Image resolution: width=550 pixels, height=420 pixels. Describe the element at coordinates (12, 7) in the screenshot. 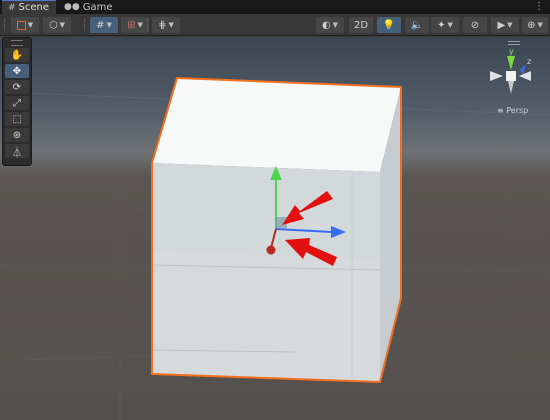

I see `hash-icon: #` at that location.